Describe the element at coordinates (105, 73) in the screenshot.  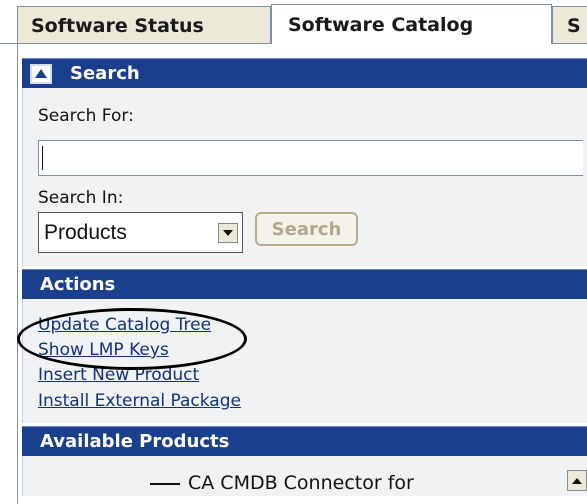
I see `search-panel-title: Search` at that location.